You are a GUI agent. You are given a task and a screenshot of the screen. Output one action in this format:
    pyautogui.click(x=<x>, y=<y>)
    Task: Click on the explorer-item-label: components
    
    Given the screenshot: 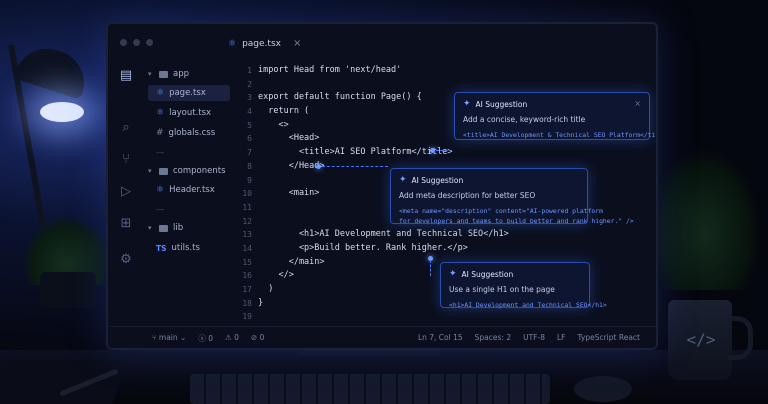 What is the action you would take?
    pyautogui.click(x=199, y=171)
    